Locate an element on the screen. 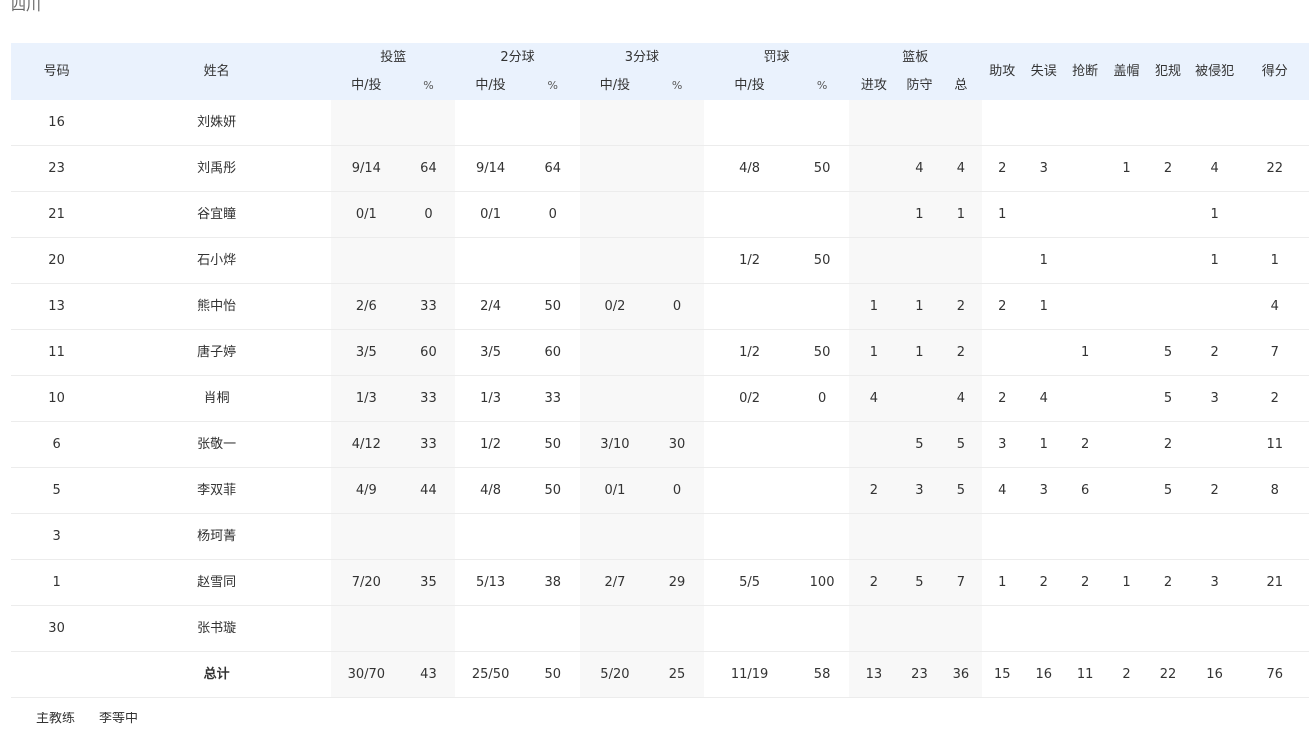 The width and height of the screenshot is (1310, 732). cell-treb: 1 is located at coordinates (961, 214).